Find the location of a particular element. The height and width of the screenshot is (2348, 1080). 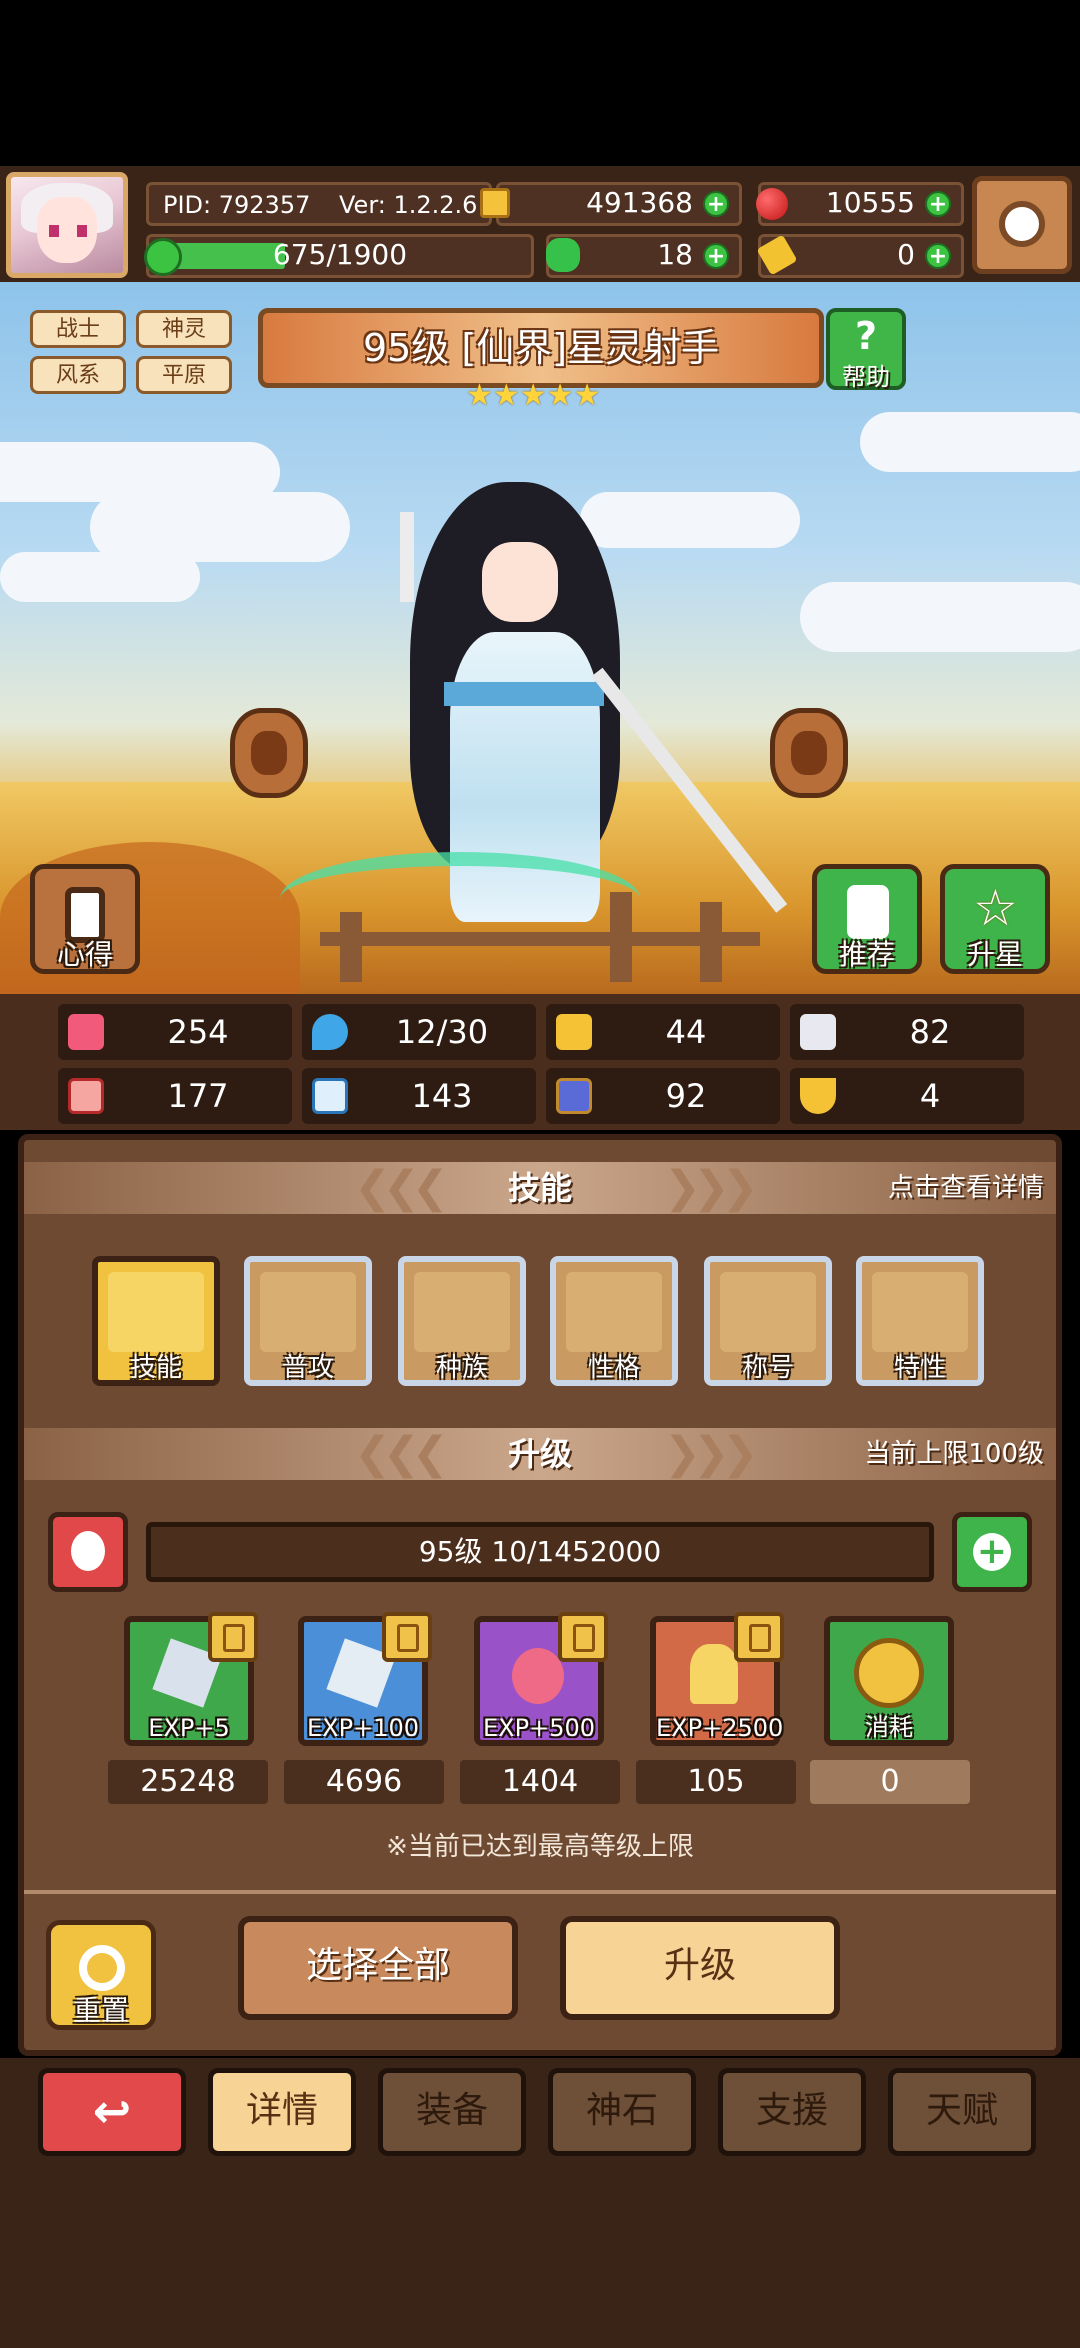

level-progress-text: 95级 10/1452000 is located at coordinates (540, 1551).